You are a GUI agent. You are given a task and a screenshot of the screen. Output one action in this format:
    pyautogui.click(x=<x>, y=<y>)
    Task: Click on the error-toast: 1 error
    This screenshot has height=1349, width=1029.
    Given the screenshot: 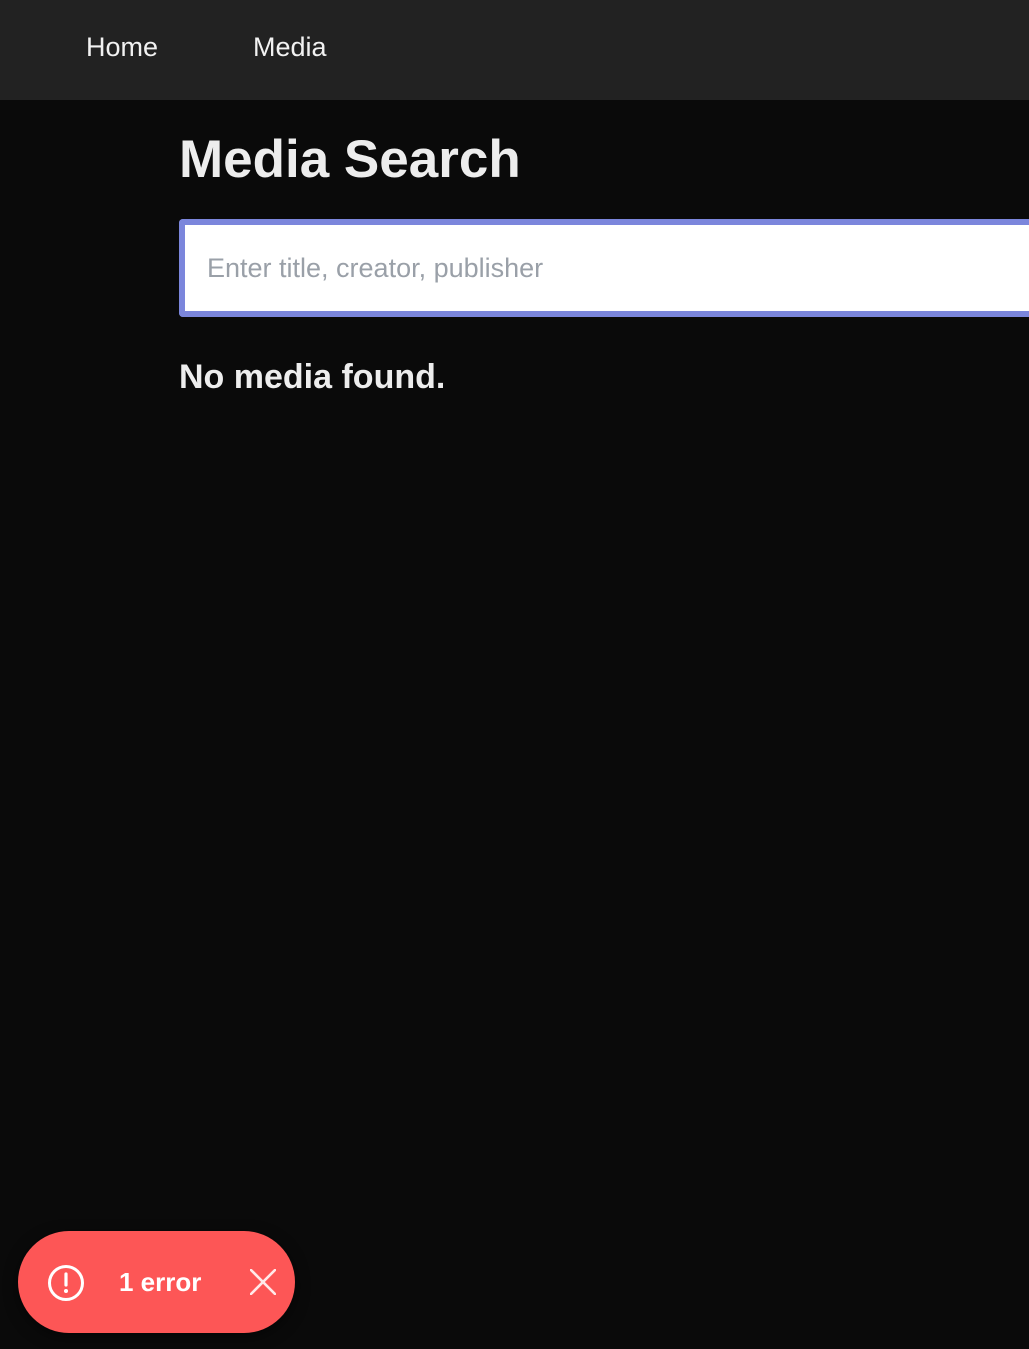 What is the action you would take?
    pyautogui.click(x=156, y=1282)
    